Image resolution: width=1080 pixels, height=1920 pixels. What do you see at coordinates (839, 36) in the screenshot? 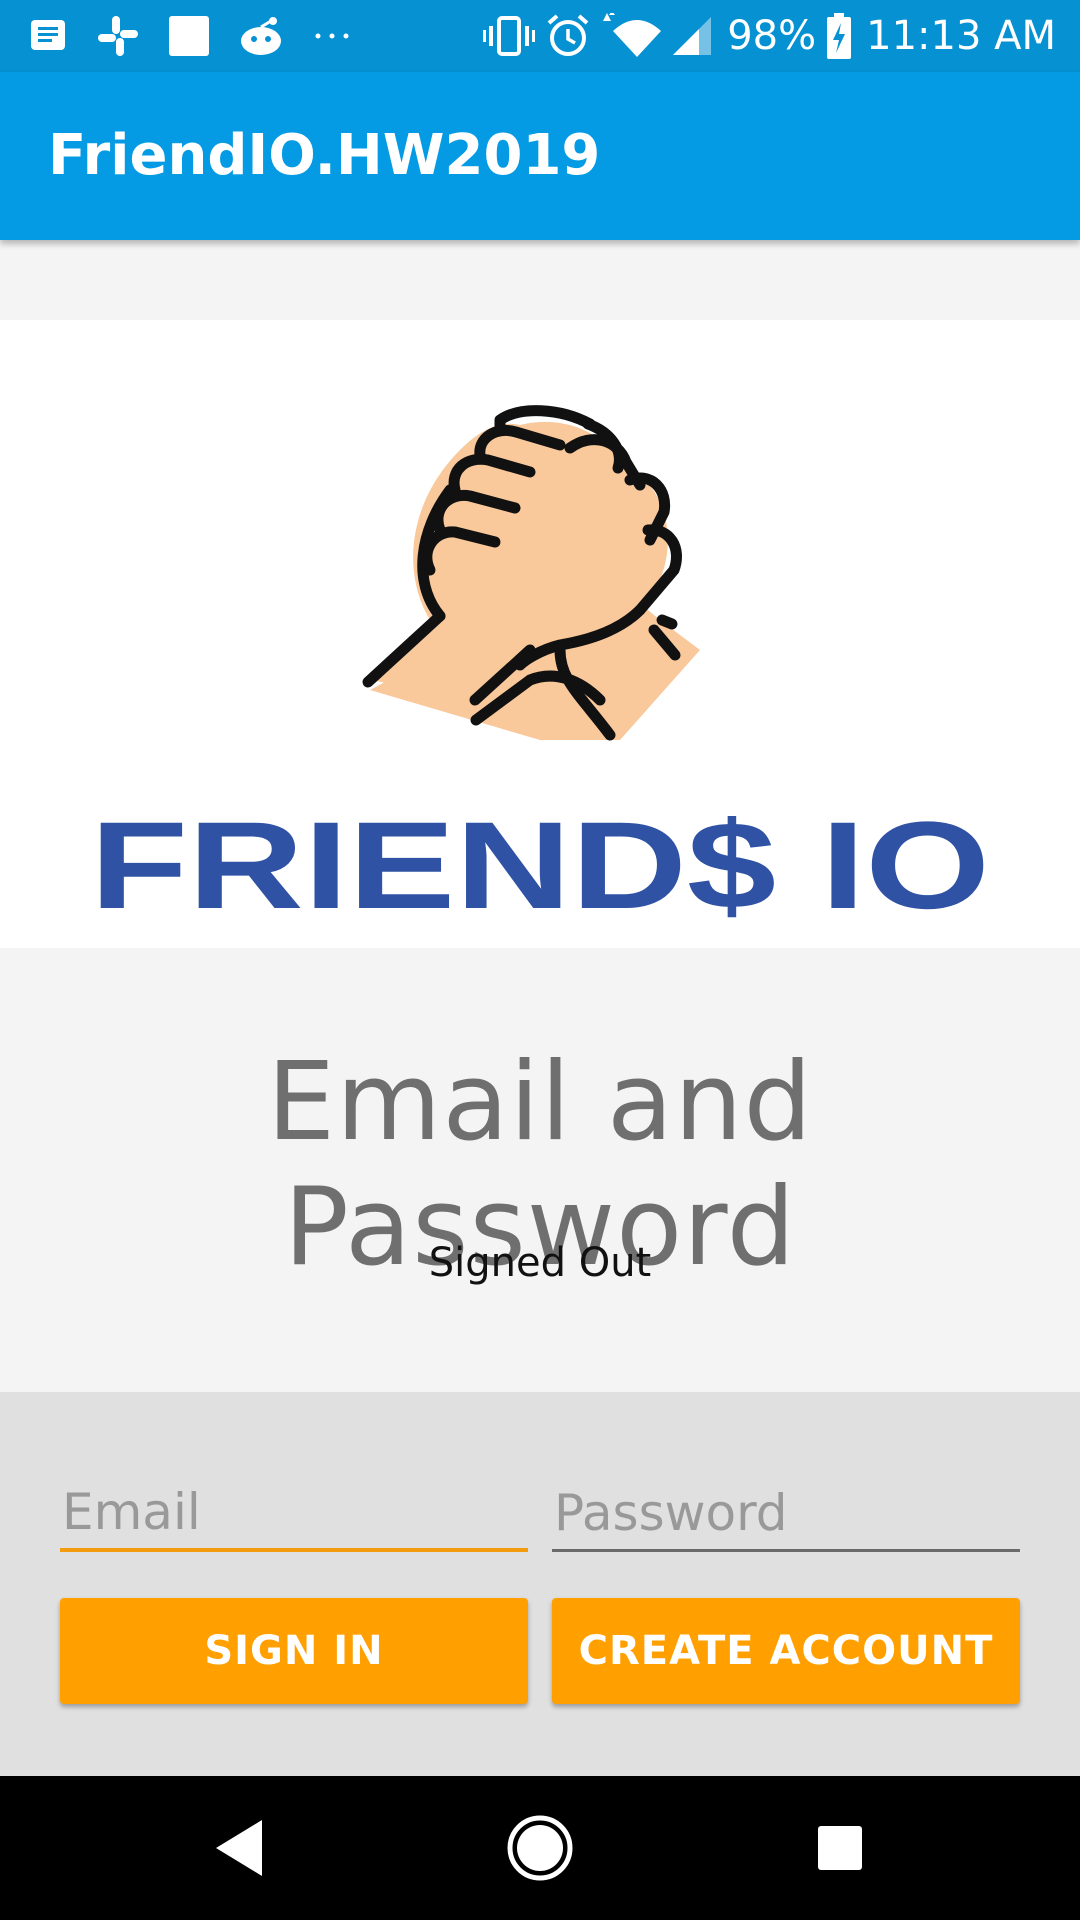
I see `battery-charging-icon` at bounding box center [839, 36].